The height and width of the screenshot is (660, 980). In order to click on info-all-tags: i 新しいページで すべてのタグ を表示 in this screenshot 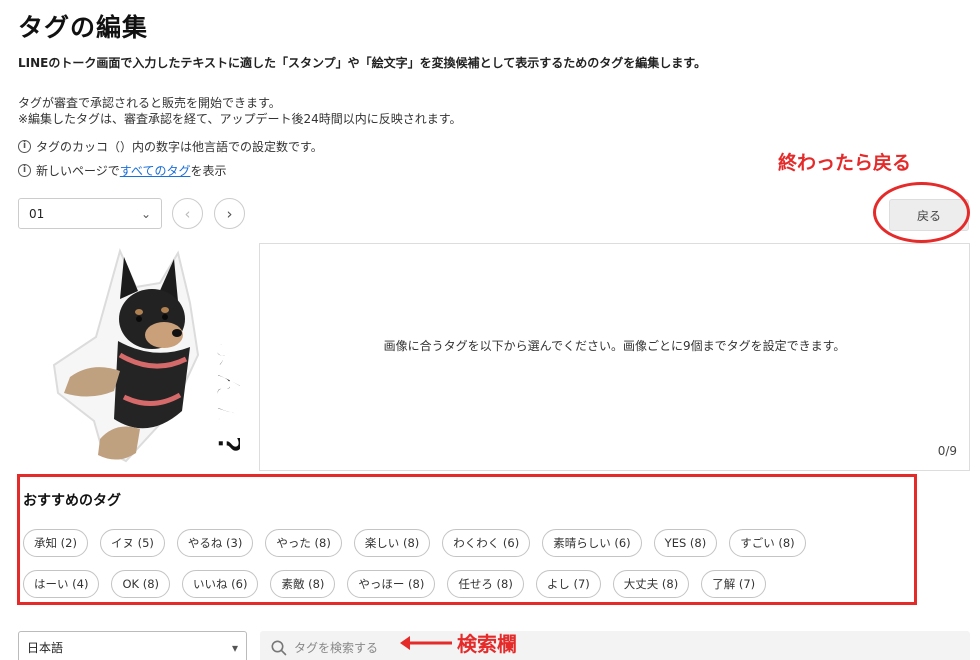, I will do `click(122, 170)`.